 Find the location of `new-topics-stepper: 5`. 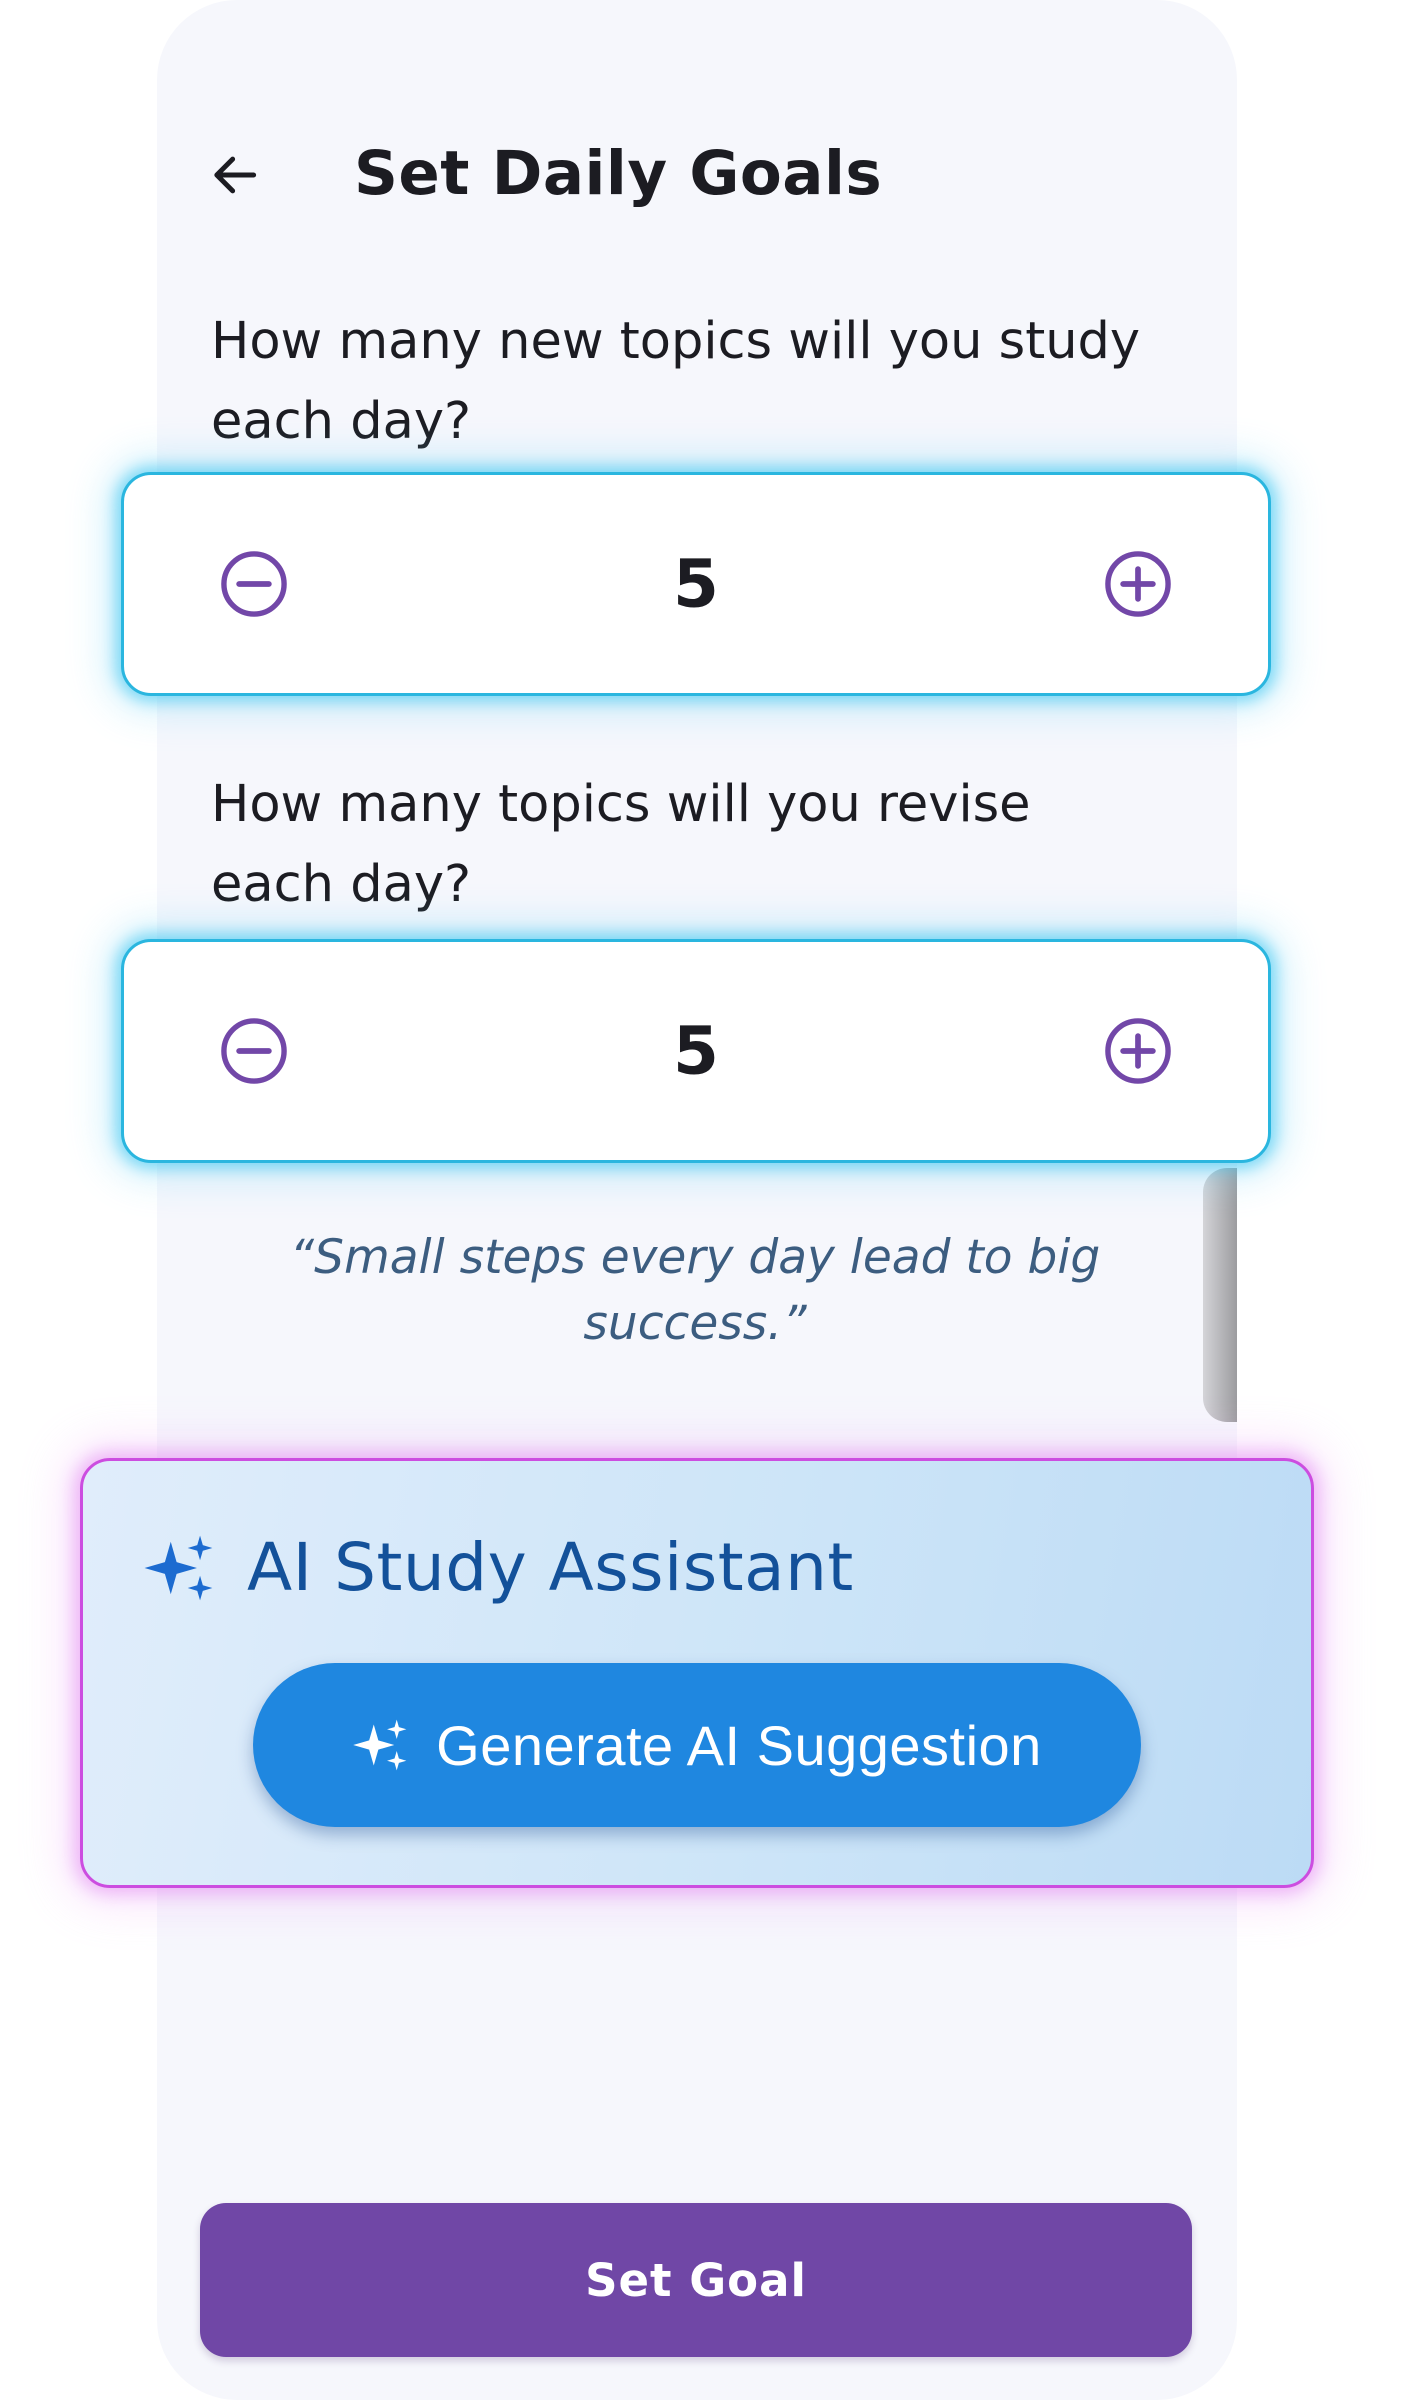

new-topics-stepper: 5 is located at coordinates (696, 584).